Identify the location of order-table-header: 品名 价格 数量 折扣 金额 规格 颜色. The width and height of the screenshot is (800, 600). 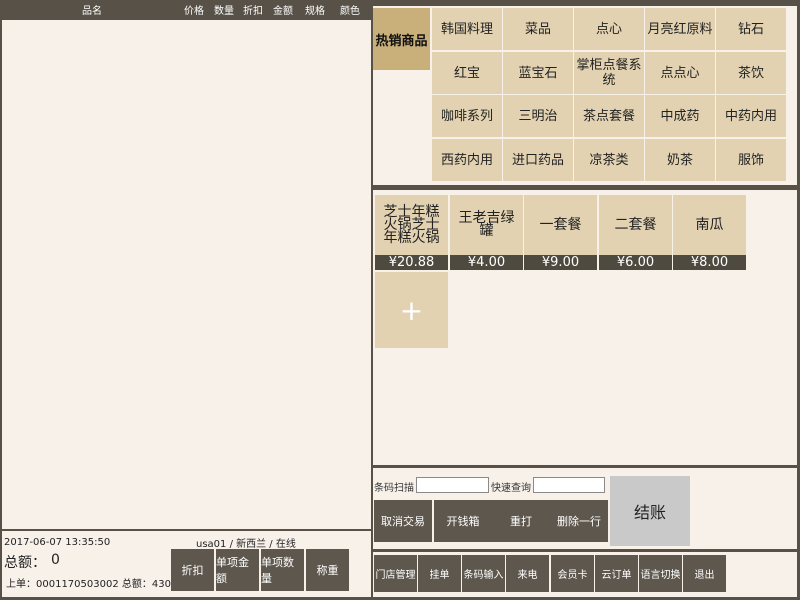
(186, 11).